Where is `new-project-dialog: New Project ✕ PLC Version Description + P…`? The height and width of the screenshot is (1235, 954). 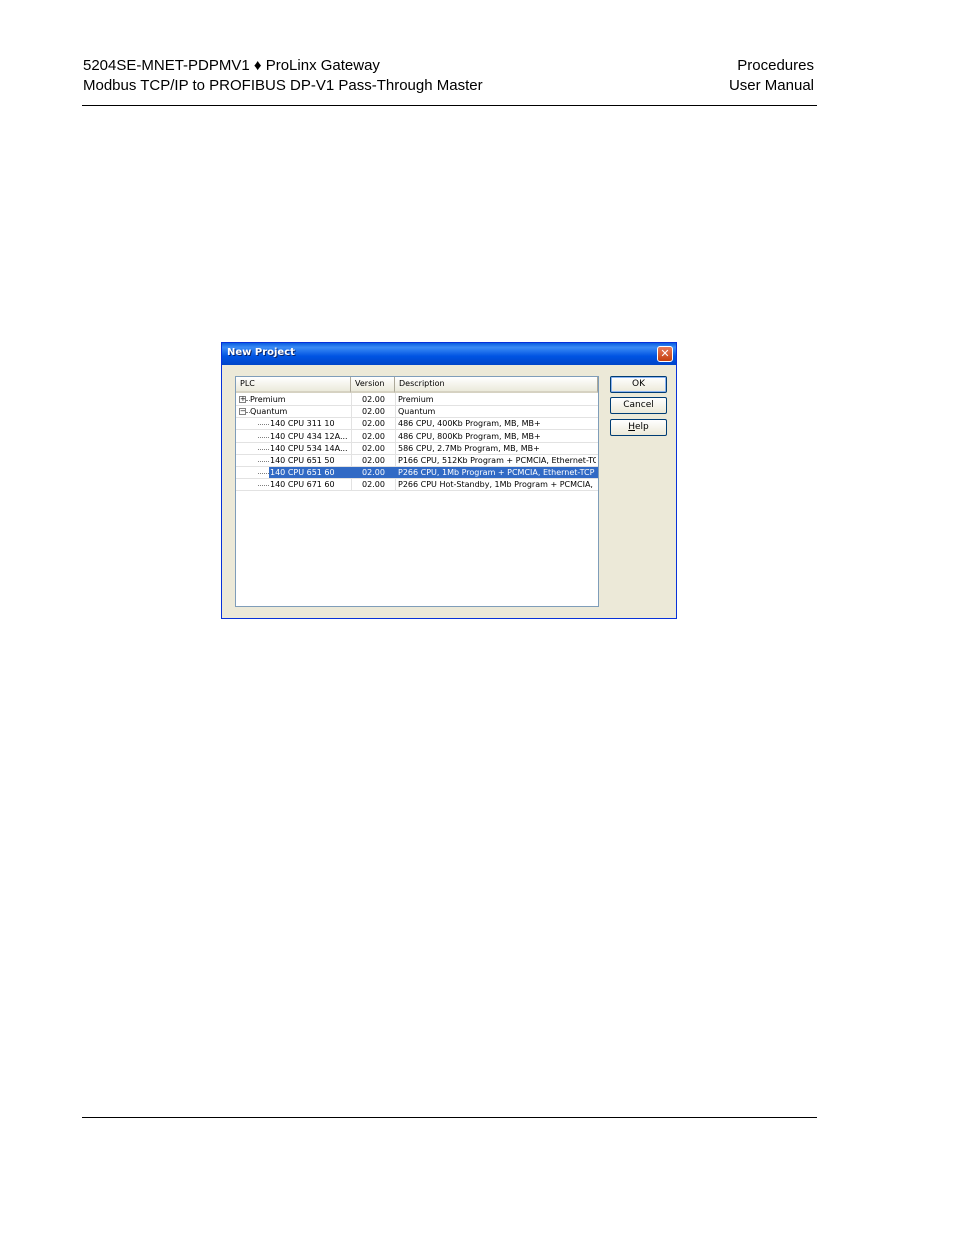 new-project-dialog: New Project ✕ PLC Version Description + P… is located at coordinates (449, 480).